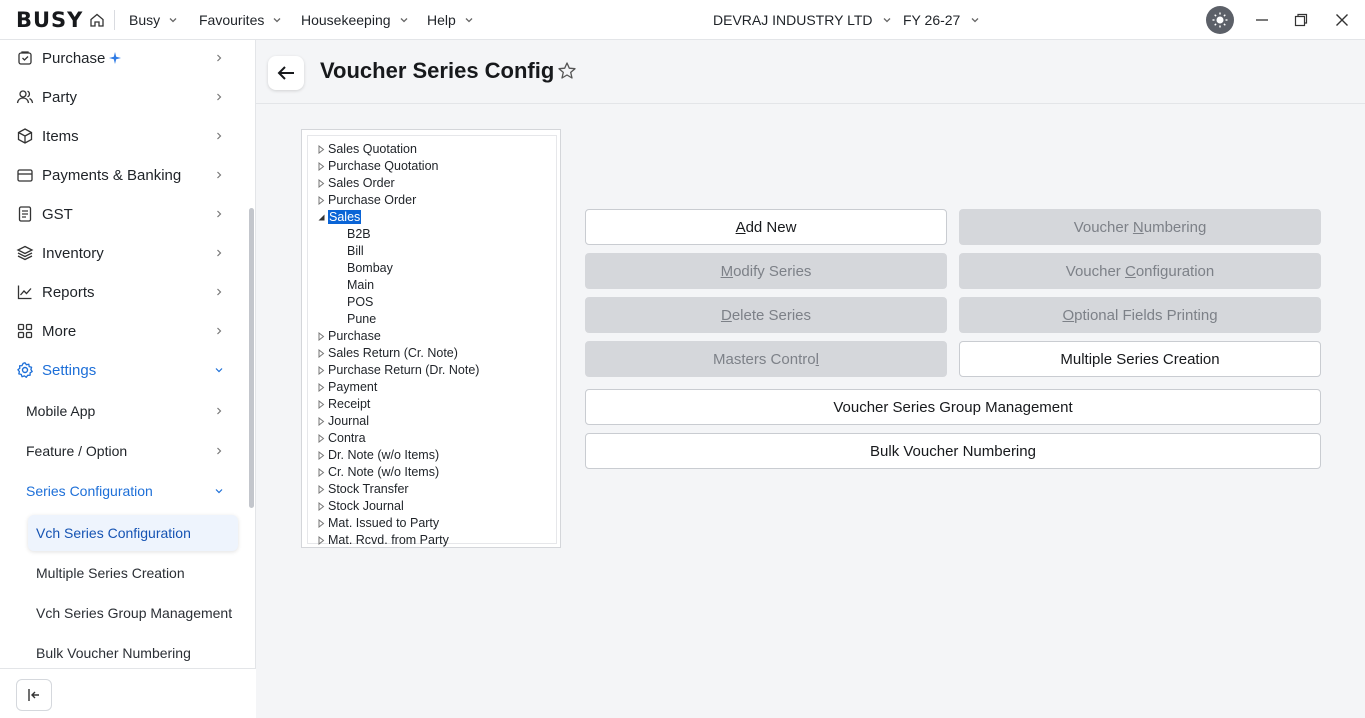  What do you see at coordinates (384, 472) in the screenshot?
I see `tree-node-label: Cr. Note (w/o Items)` at bounding box center [384, 472].